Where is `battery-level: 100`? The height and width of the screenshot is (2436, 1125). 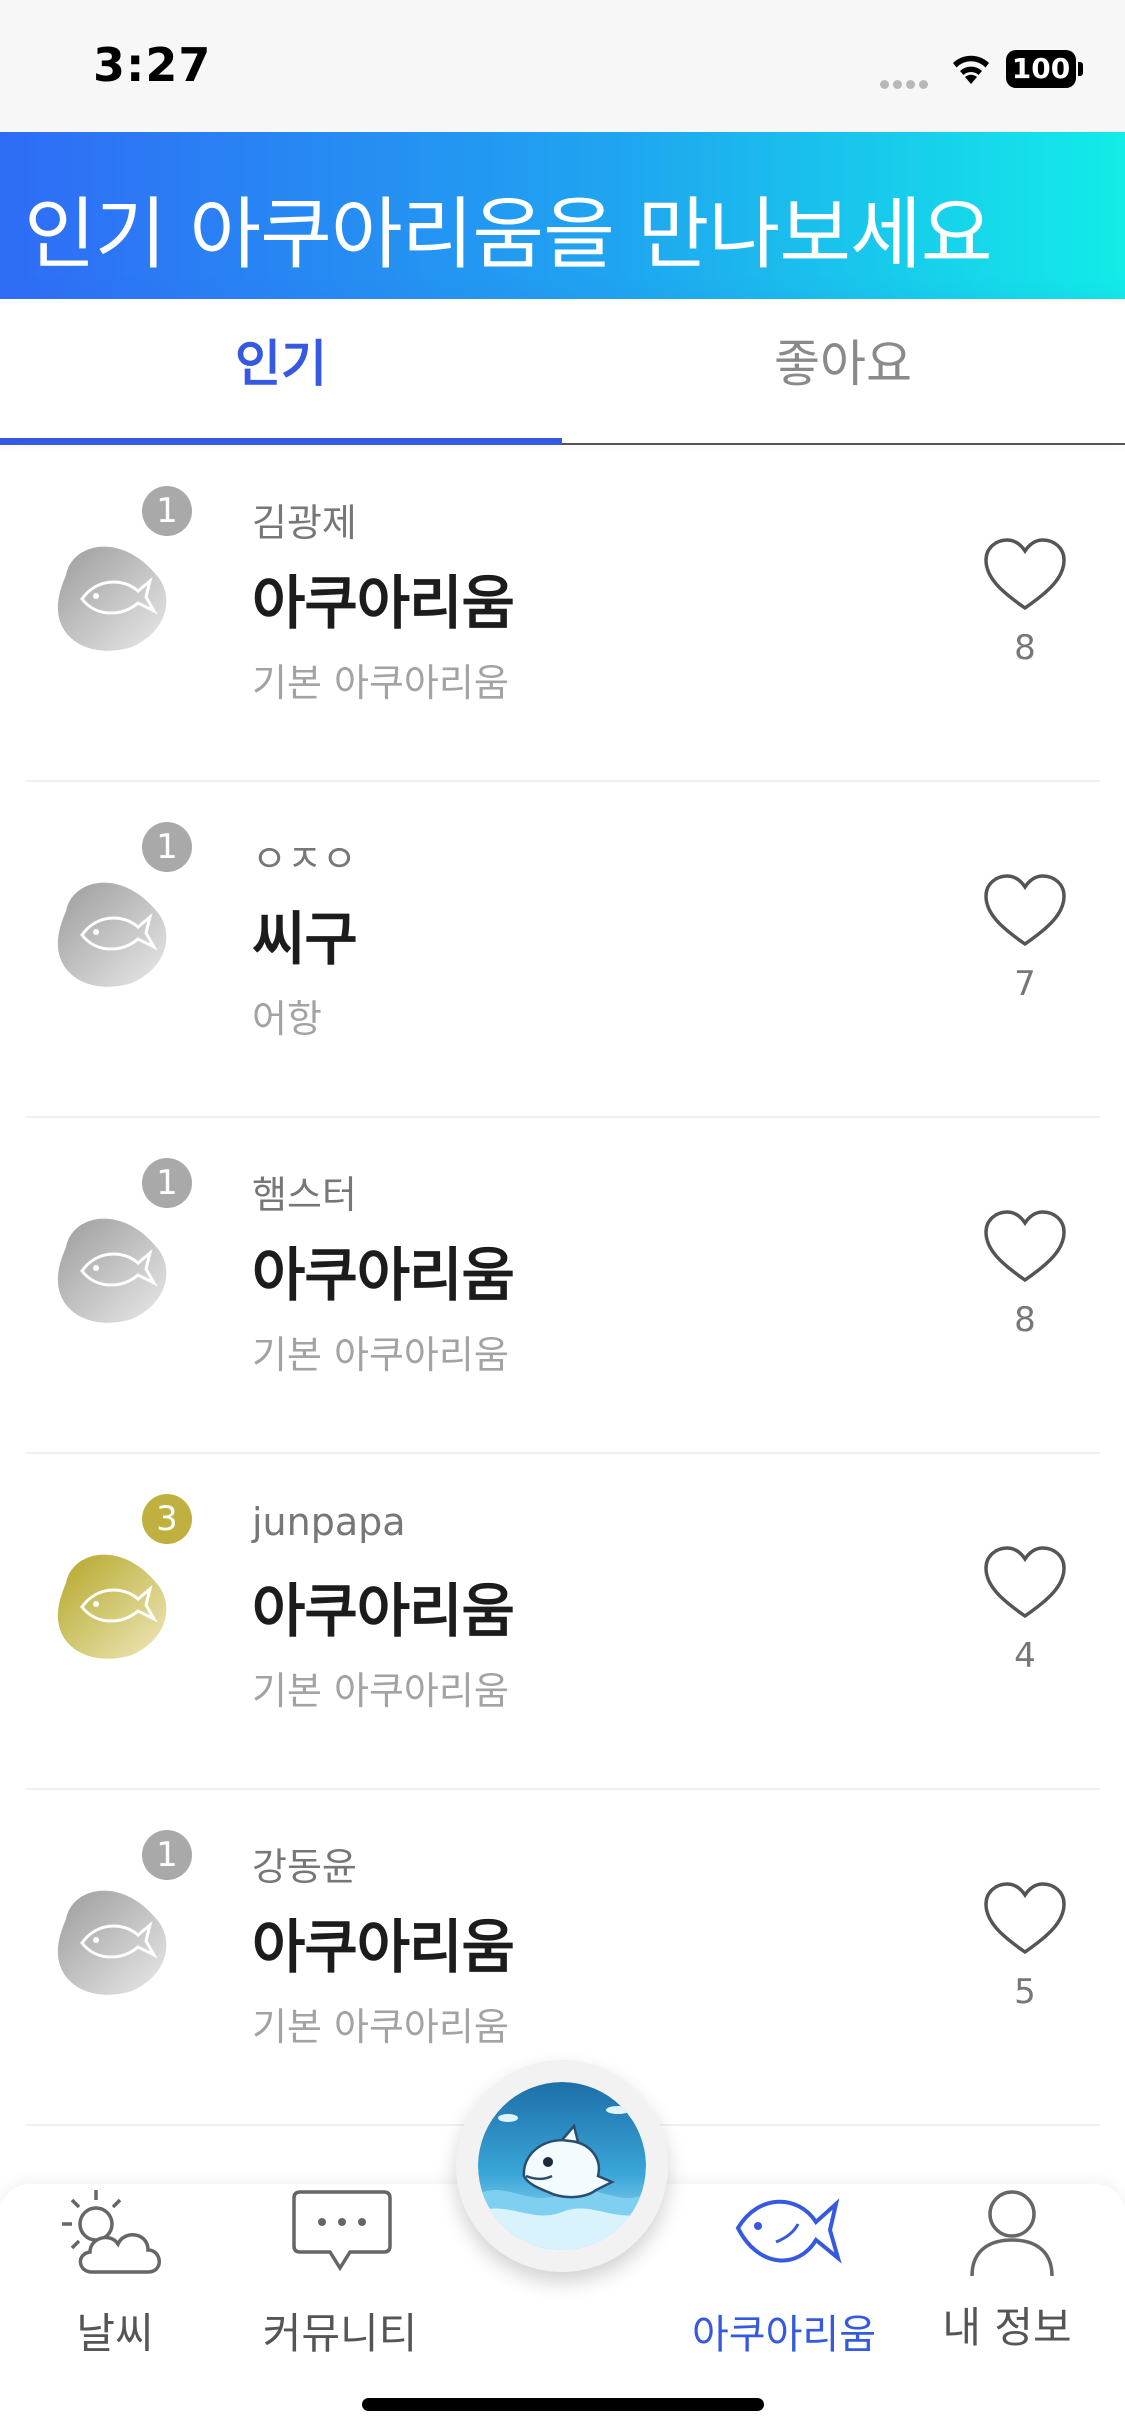 battery-level: 100 is located at coordinates (1041, 69).